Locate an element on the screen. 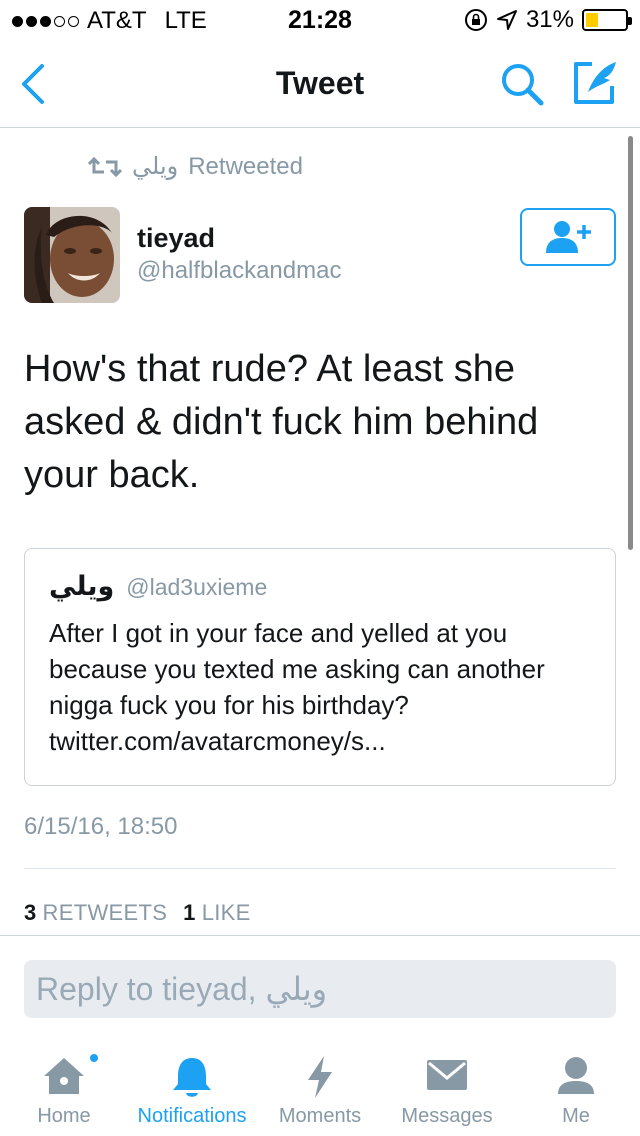  quoted-tweet-header: ويلي @lad3uxieme is located at coordinates (158, 586).